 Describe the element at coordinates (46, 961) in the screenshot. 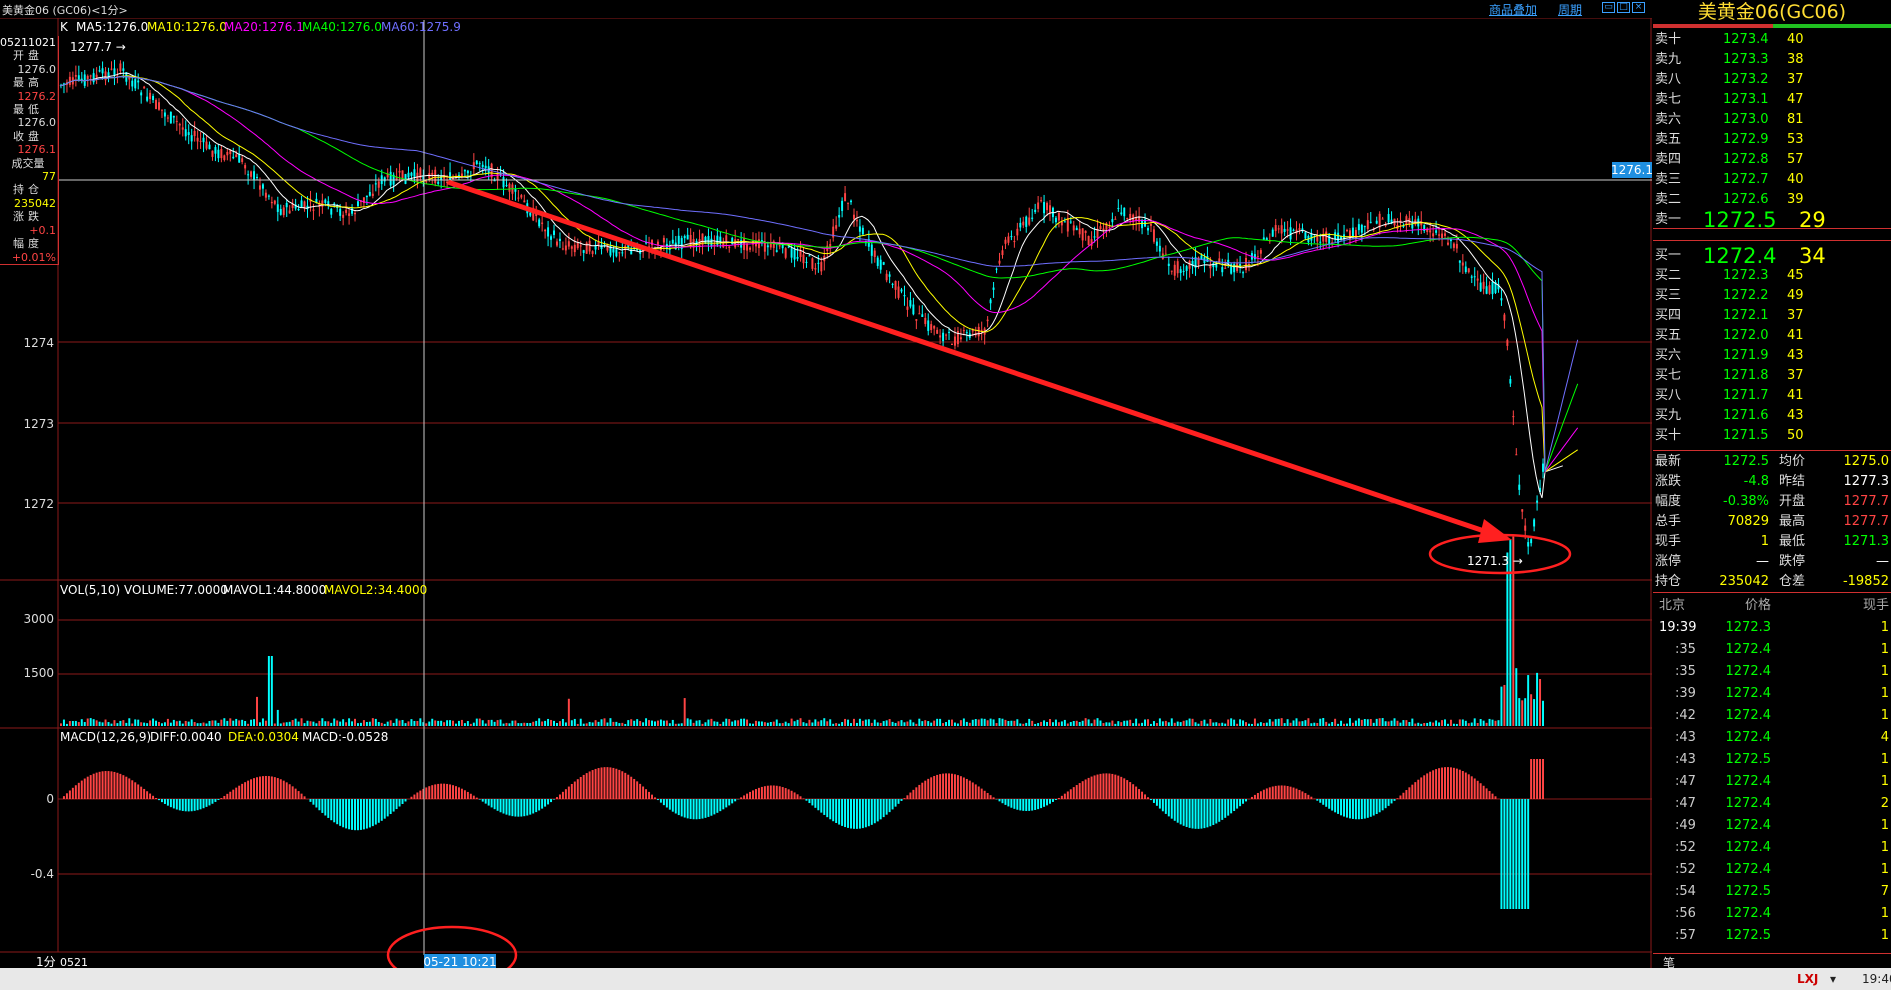

I see `period-label: 1分` at that location.